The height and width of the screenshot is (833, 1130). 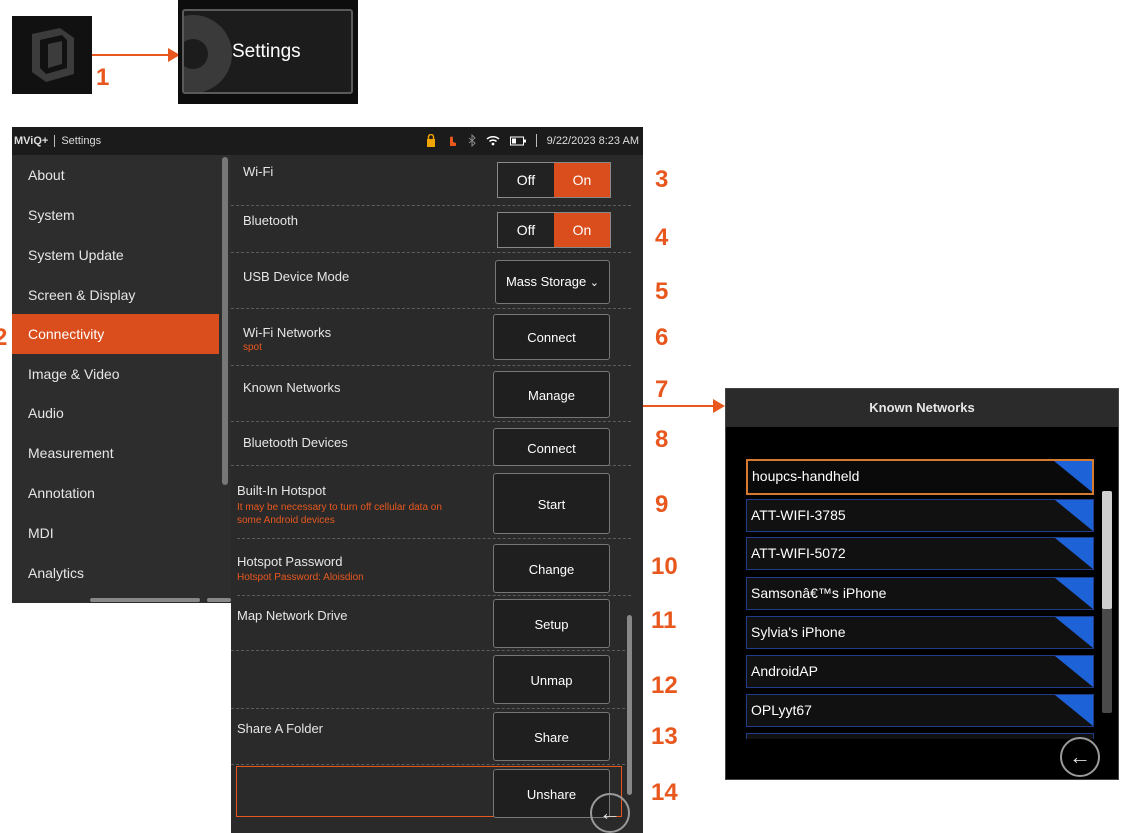 What do you see at coordinates (662, 337) in the screenshot?
I see `step-6-label: 6` at bounding box center [662, 337].